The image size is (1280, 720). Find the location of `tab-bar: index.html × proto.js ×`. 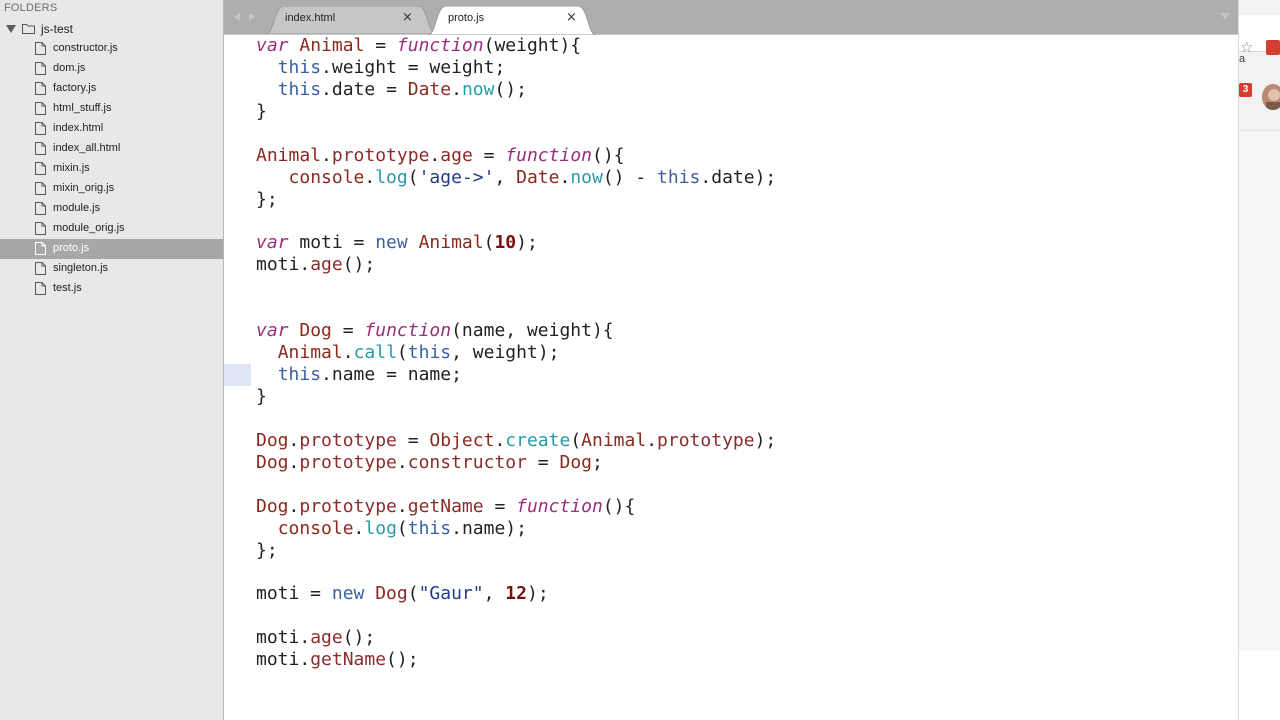

tab-bar: index.html × proto.js × is located at coordinates (731, 17).